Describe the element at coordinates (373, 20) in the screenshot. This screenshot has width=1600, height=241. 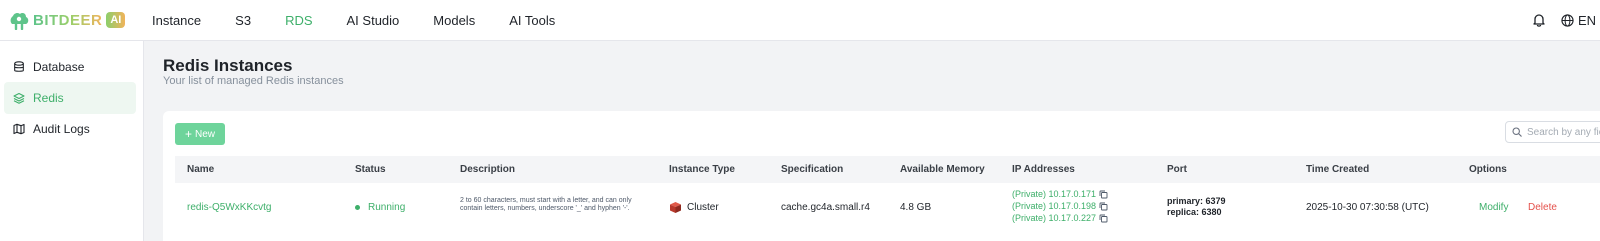
I see `nav-item-ai-studio: AI Studio` at that location.